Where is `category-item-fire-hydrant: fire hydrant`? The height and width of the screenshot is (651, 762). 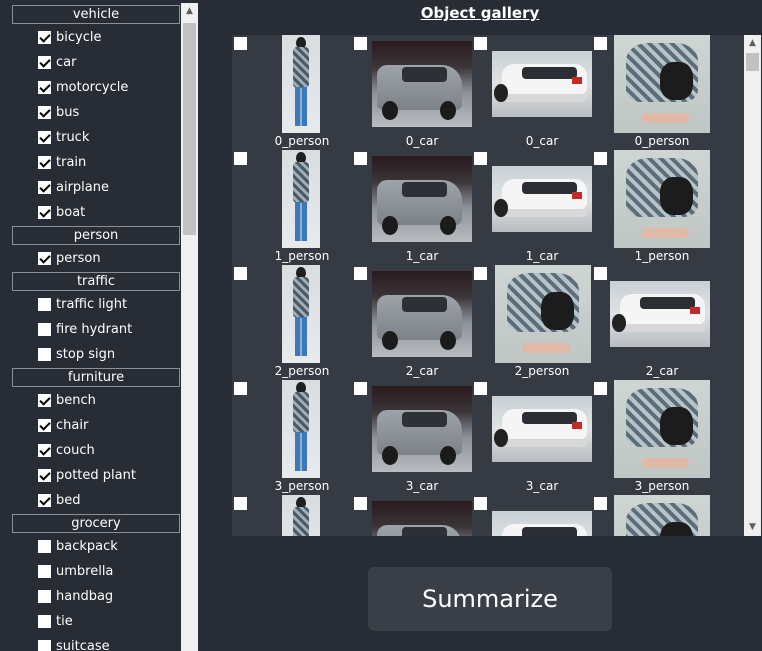 category-item-fire-hydrant: fire hydrant is located at coordinates (85, 329).